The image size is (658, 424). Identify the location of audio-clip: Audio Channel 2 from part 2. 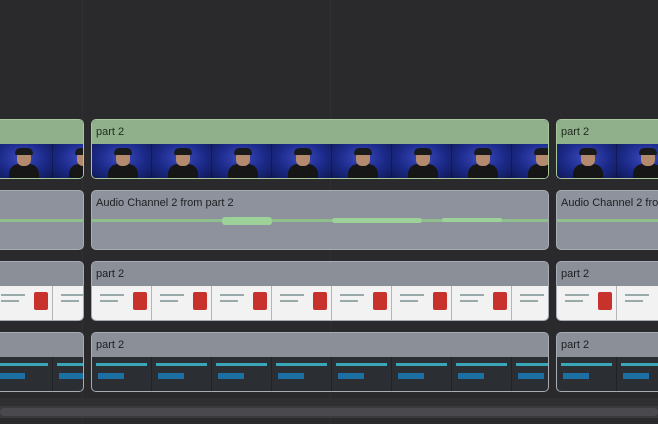
(320, 220).